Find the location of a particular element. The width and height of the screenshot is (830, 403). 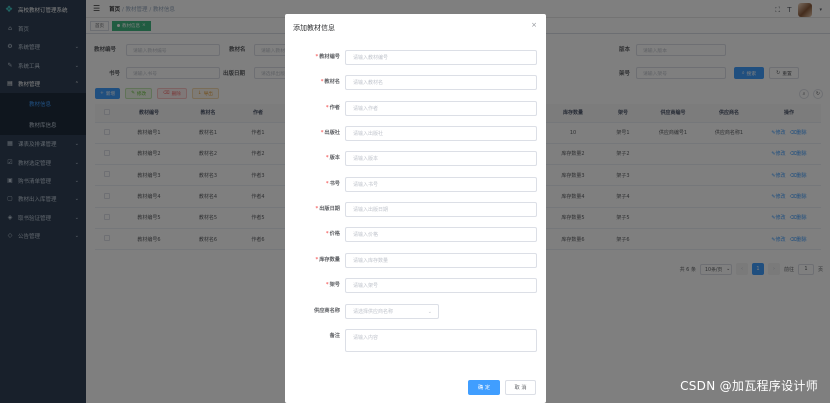

form-label: 供应商名称 is located at coordinates (327, 310).